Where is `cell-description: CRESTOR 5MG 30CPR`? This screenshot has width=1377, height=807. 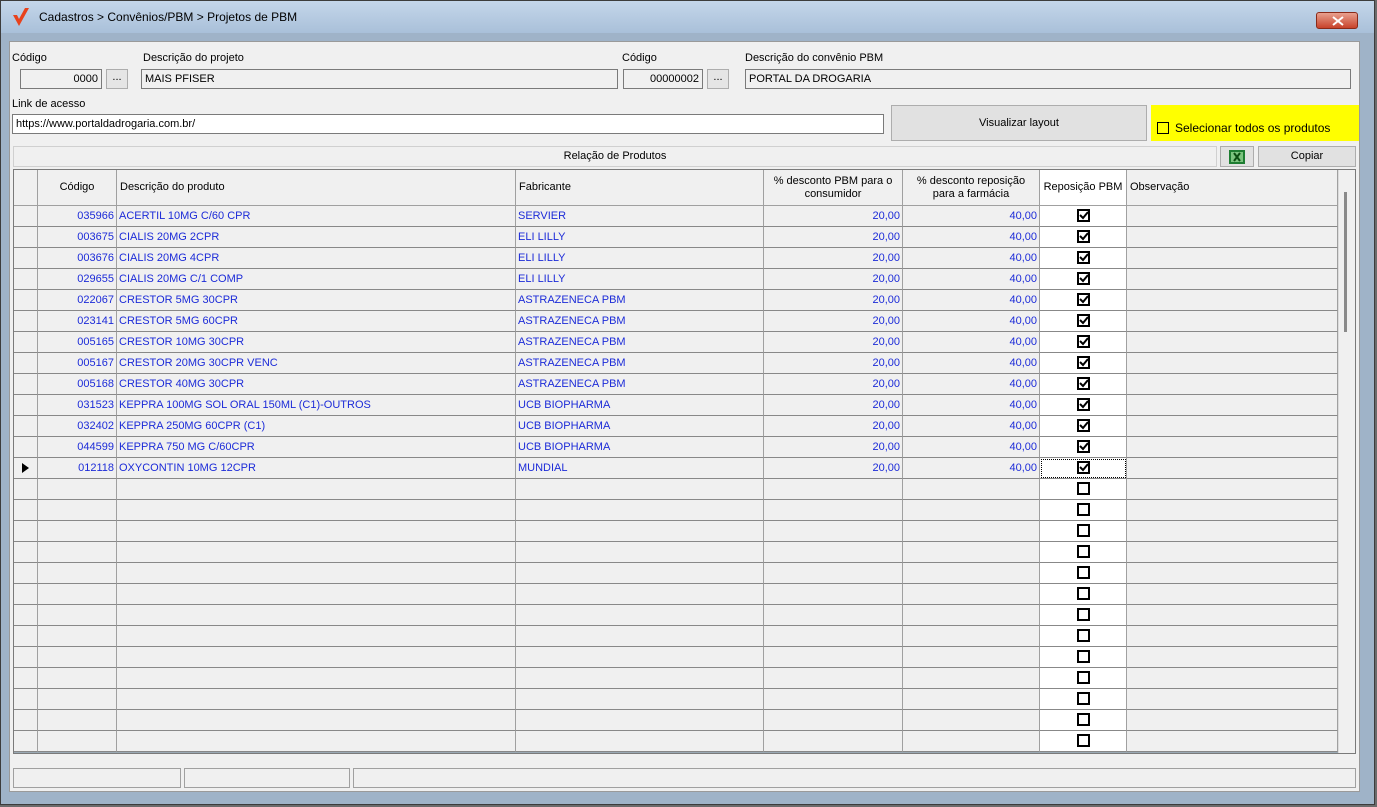 cell-description: CRESTOR 5MG 30CPR is located at coordinates (316, 300).